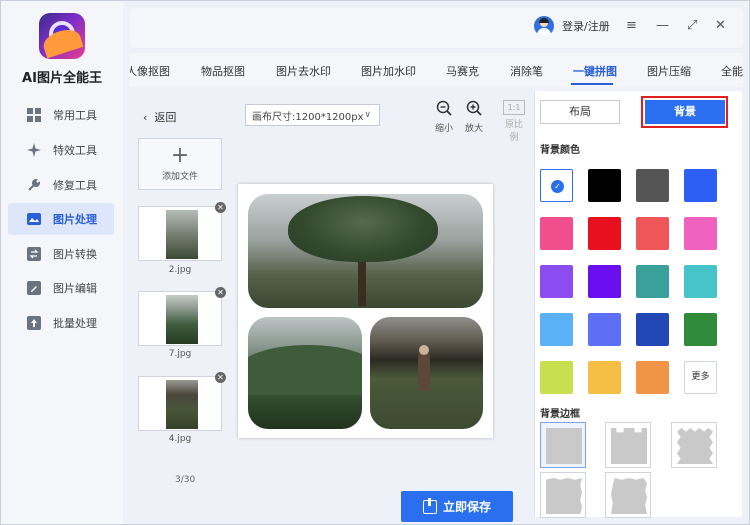 This screenshot has width=750, height=525. What do you see at coordinates (33, 323) in the screenshot?
I see `upload-icon` at bounding box center [33, 323].